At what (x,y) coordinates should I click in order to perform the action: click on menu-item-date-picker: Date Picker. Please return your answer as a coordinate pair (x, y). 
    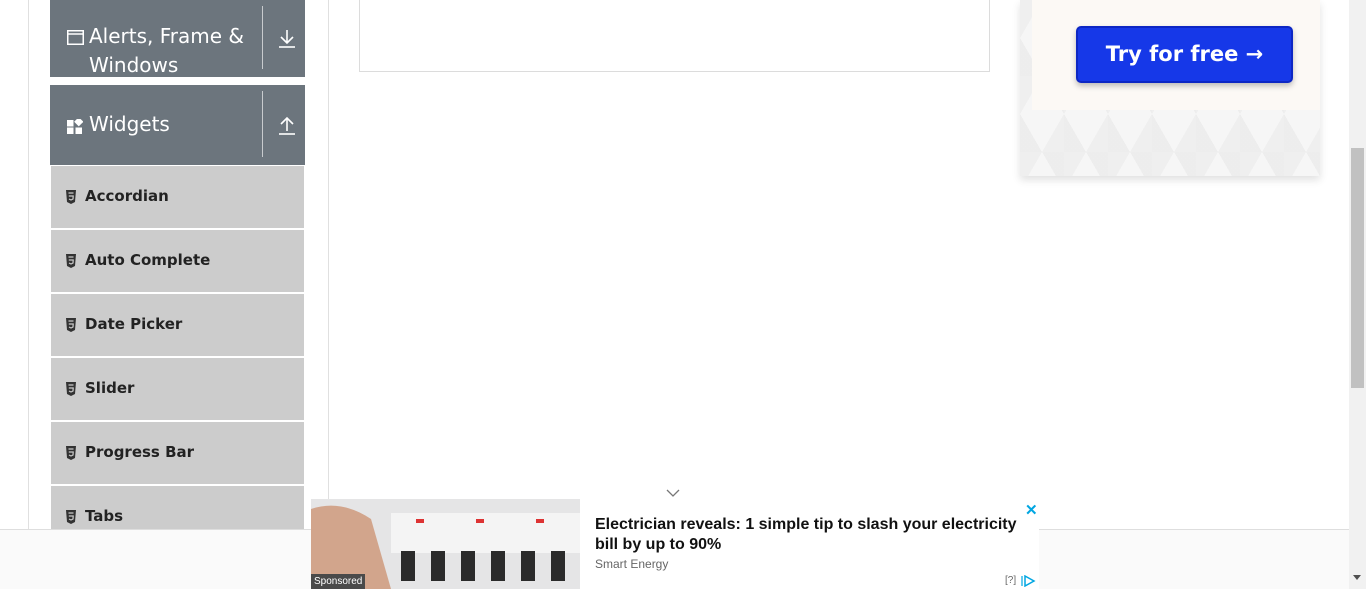
    Looking at the image, I should click on (177, 325).